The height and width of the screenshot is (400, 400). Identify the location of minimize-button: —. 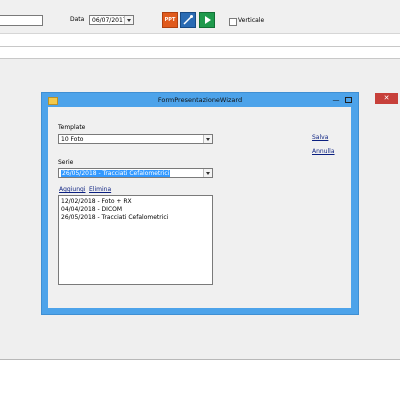
(336, 100).